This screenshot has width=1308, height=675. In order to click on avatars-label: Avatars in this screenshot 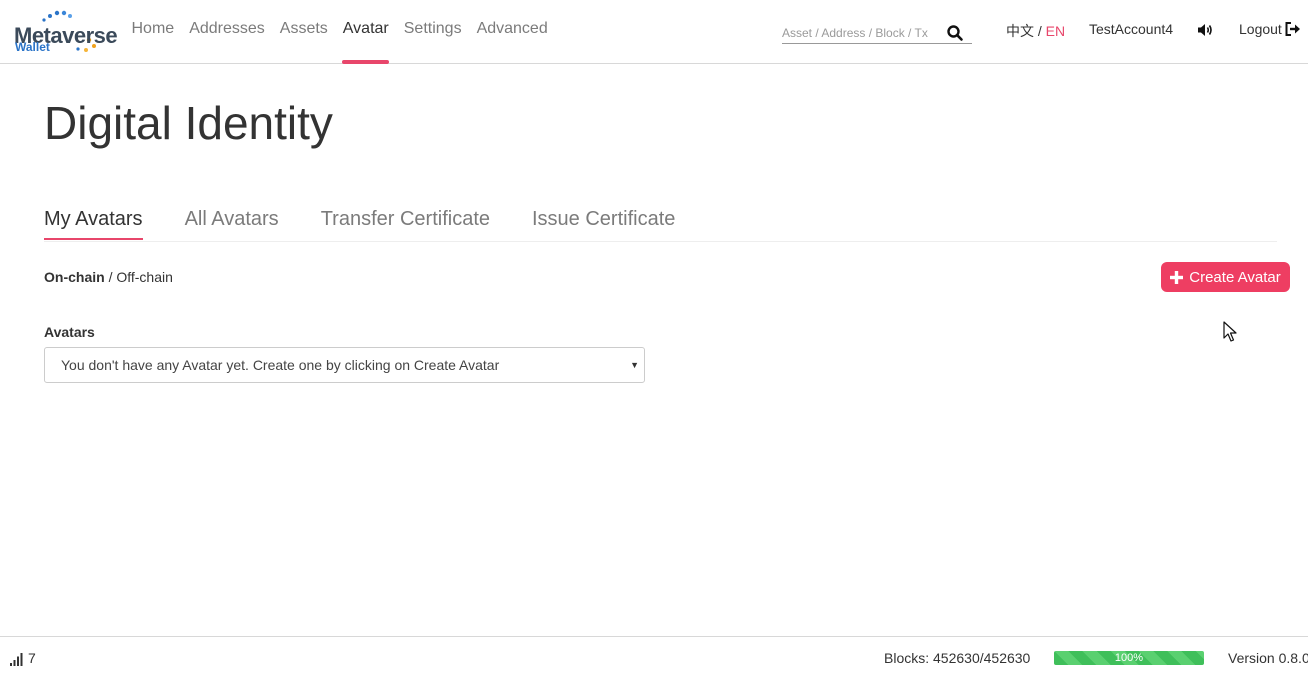, I will do `click(69, 332)`.